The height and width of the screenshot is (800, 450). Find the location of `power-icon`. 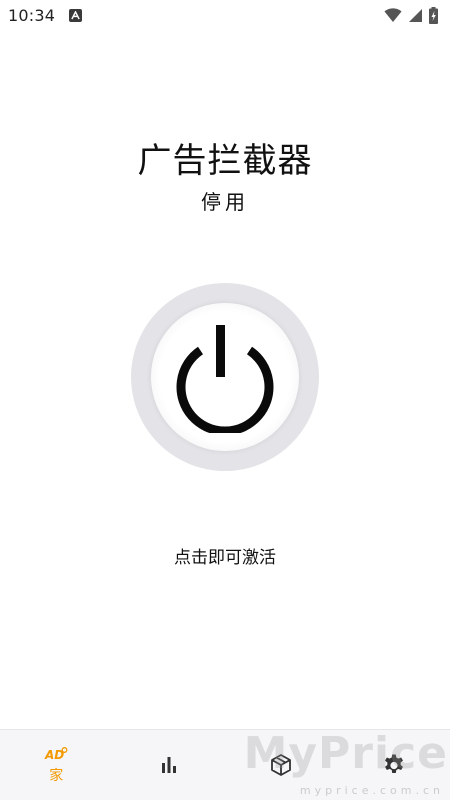

power-icon is located at coordinates (225, 379).